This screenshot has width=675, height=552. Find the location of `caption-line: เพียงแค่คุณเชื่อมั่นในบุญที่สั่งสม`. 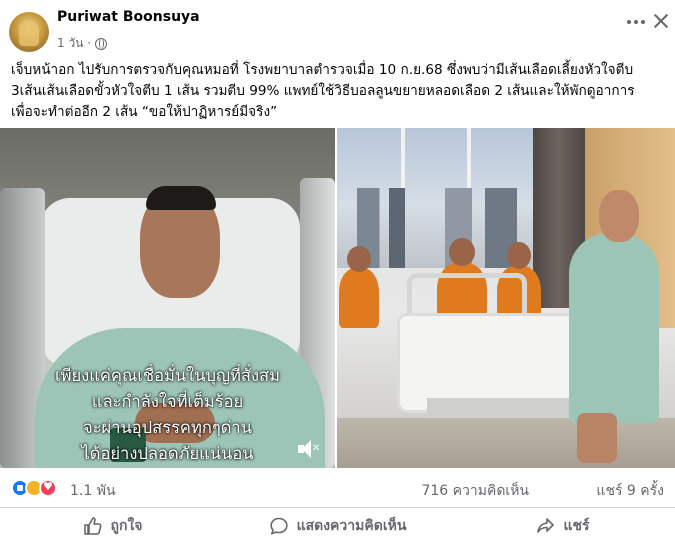

caption-line: เพียงแค่คุณเชื่อมั่นในบุญที่สั่งสม is located at coordinates (167, 375).